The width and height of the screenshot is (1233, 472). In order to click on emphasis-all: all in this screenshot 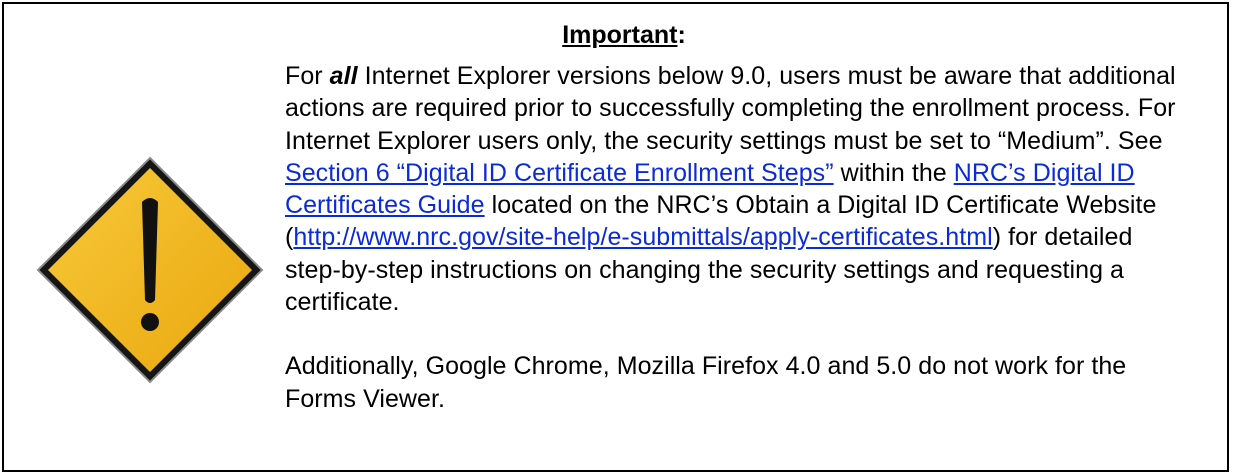, I will do `click(343, 76)`.